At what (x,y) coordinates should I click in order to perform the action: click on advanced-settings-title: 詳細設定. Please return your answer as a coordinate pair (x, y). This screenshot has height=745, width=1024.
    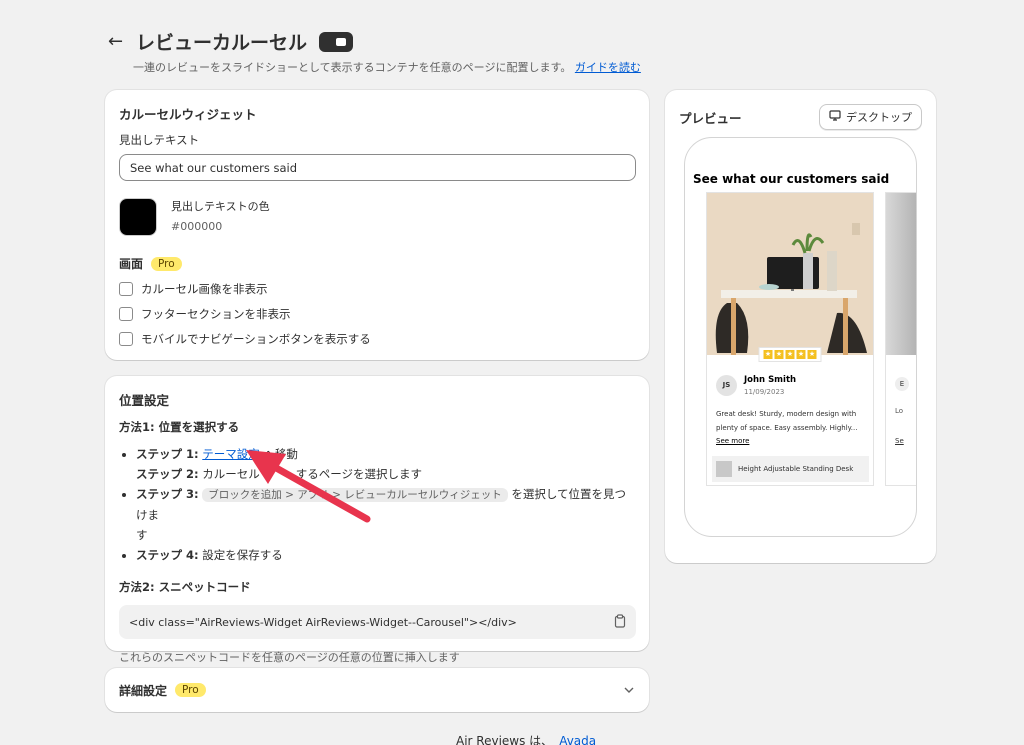
    Looking at the image, I should click on (143, 690).